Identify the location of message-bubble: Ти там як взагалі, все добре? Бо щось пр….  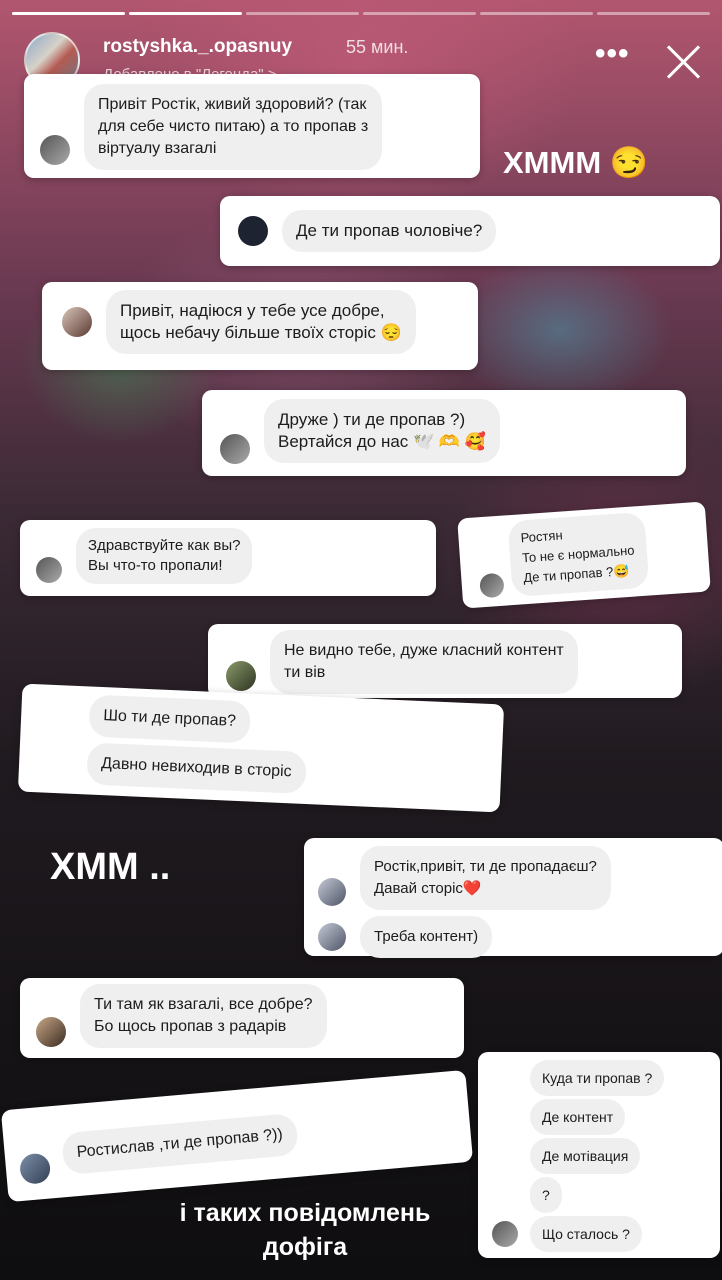
(203, 1016).